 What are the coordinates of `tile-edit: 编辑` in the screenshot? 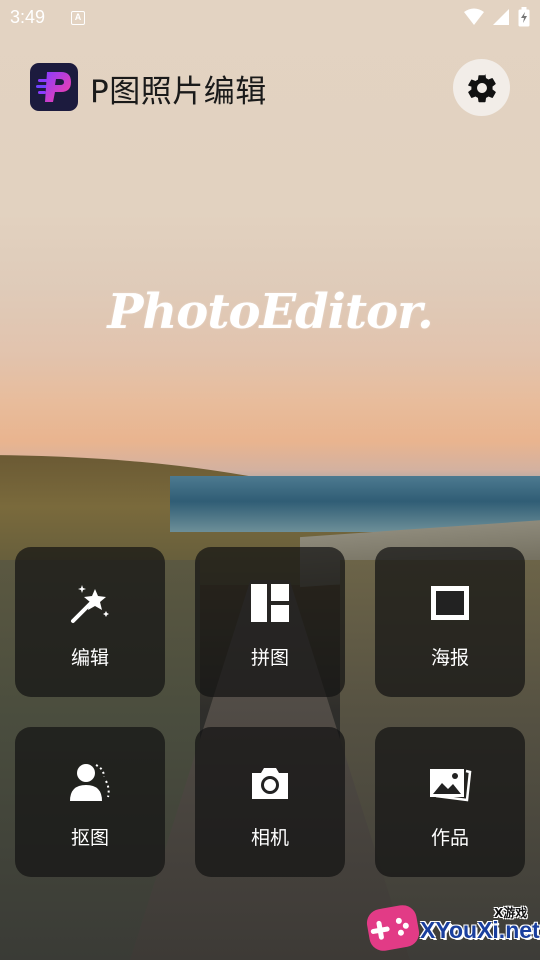 It's located at (90, 622).